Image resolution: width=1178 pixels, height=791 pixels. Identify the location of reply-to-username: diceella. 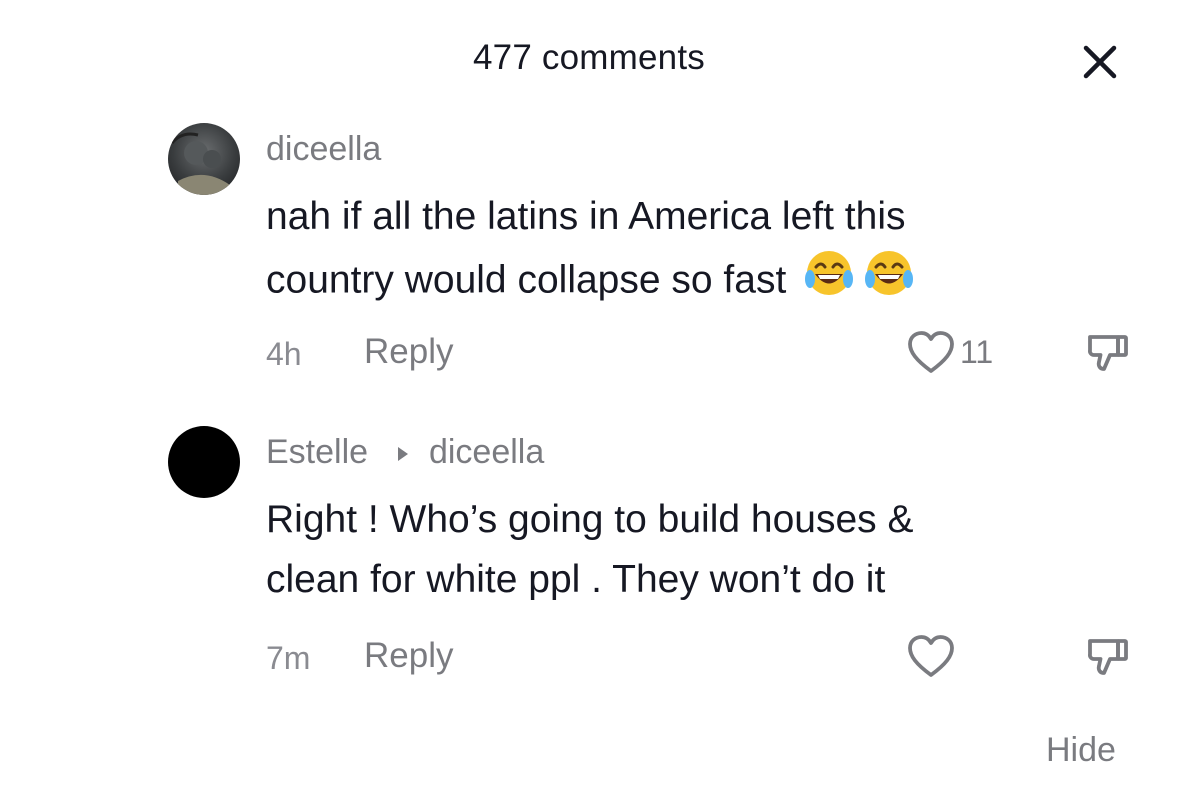
(486, 452).